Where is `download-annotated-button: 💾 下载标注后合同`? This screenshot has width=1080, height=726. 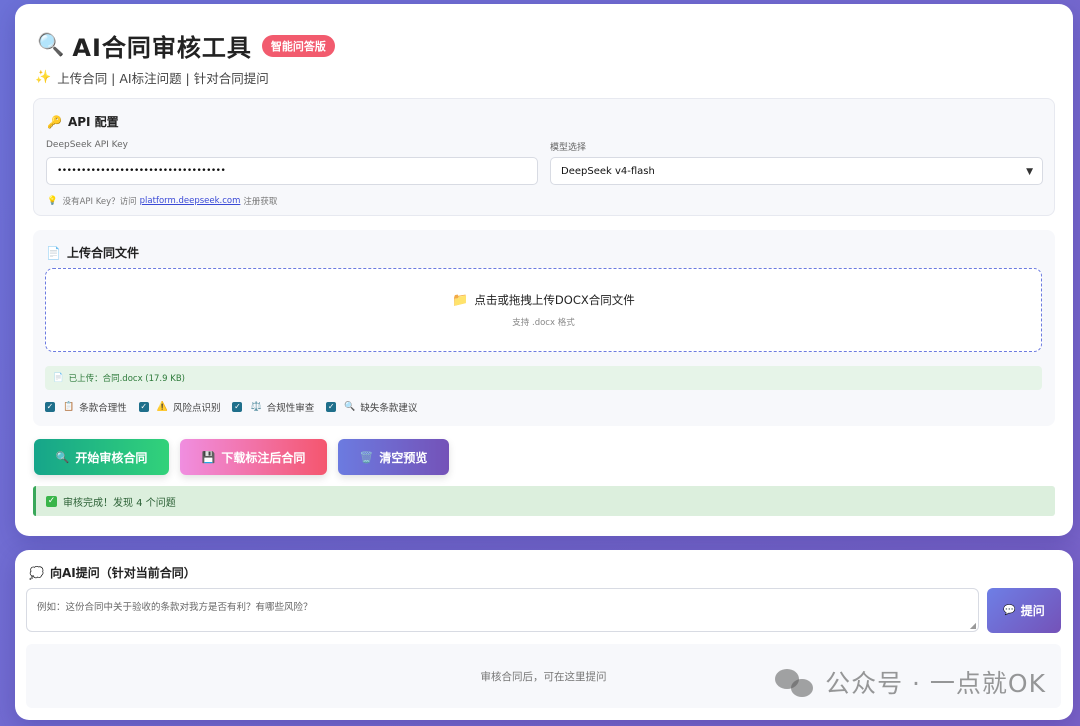 download-annotated-button: 💾 下载标注后合同 is located at coordinates (253, 457).